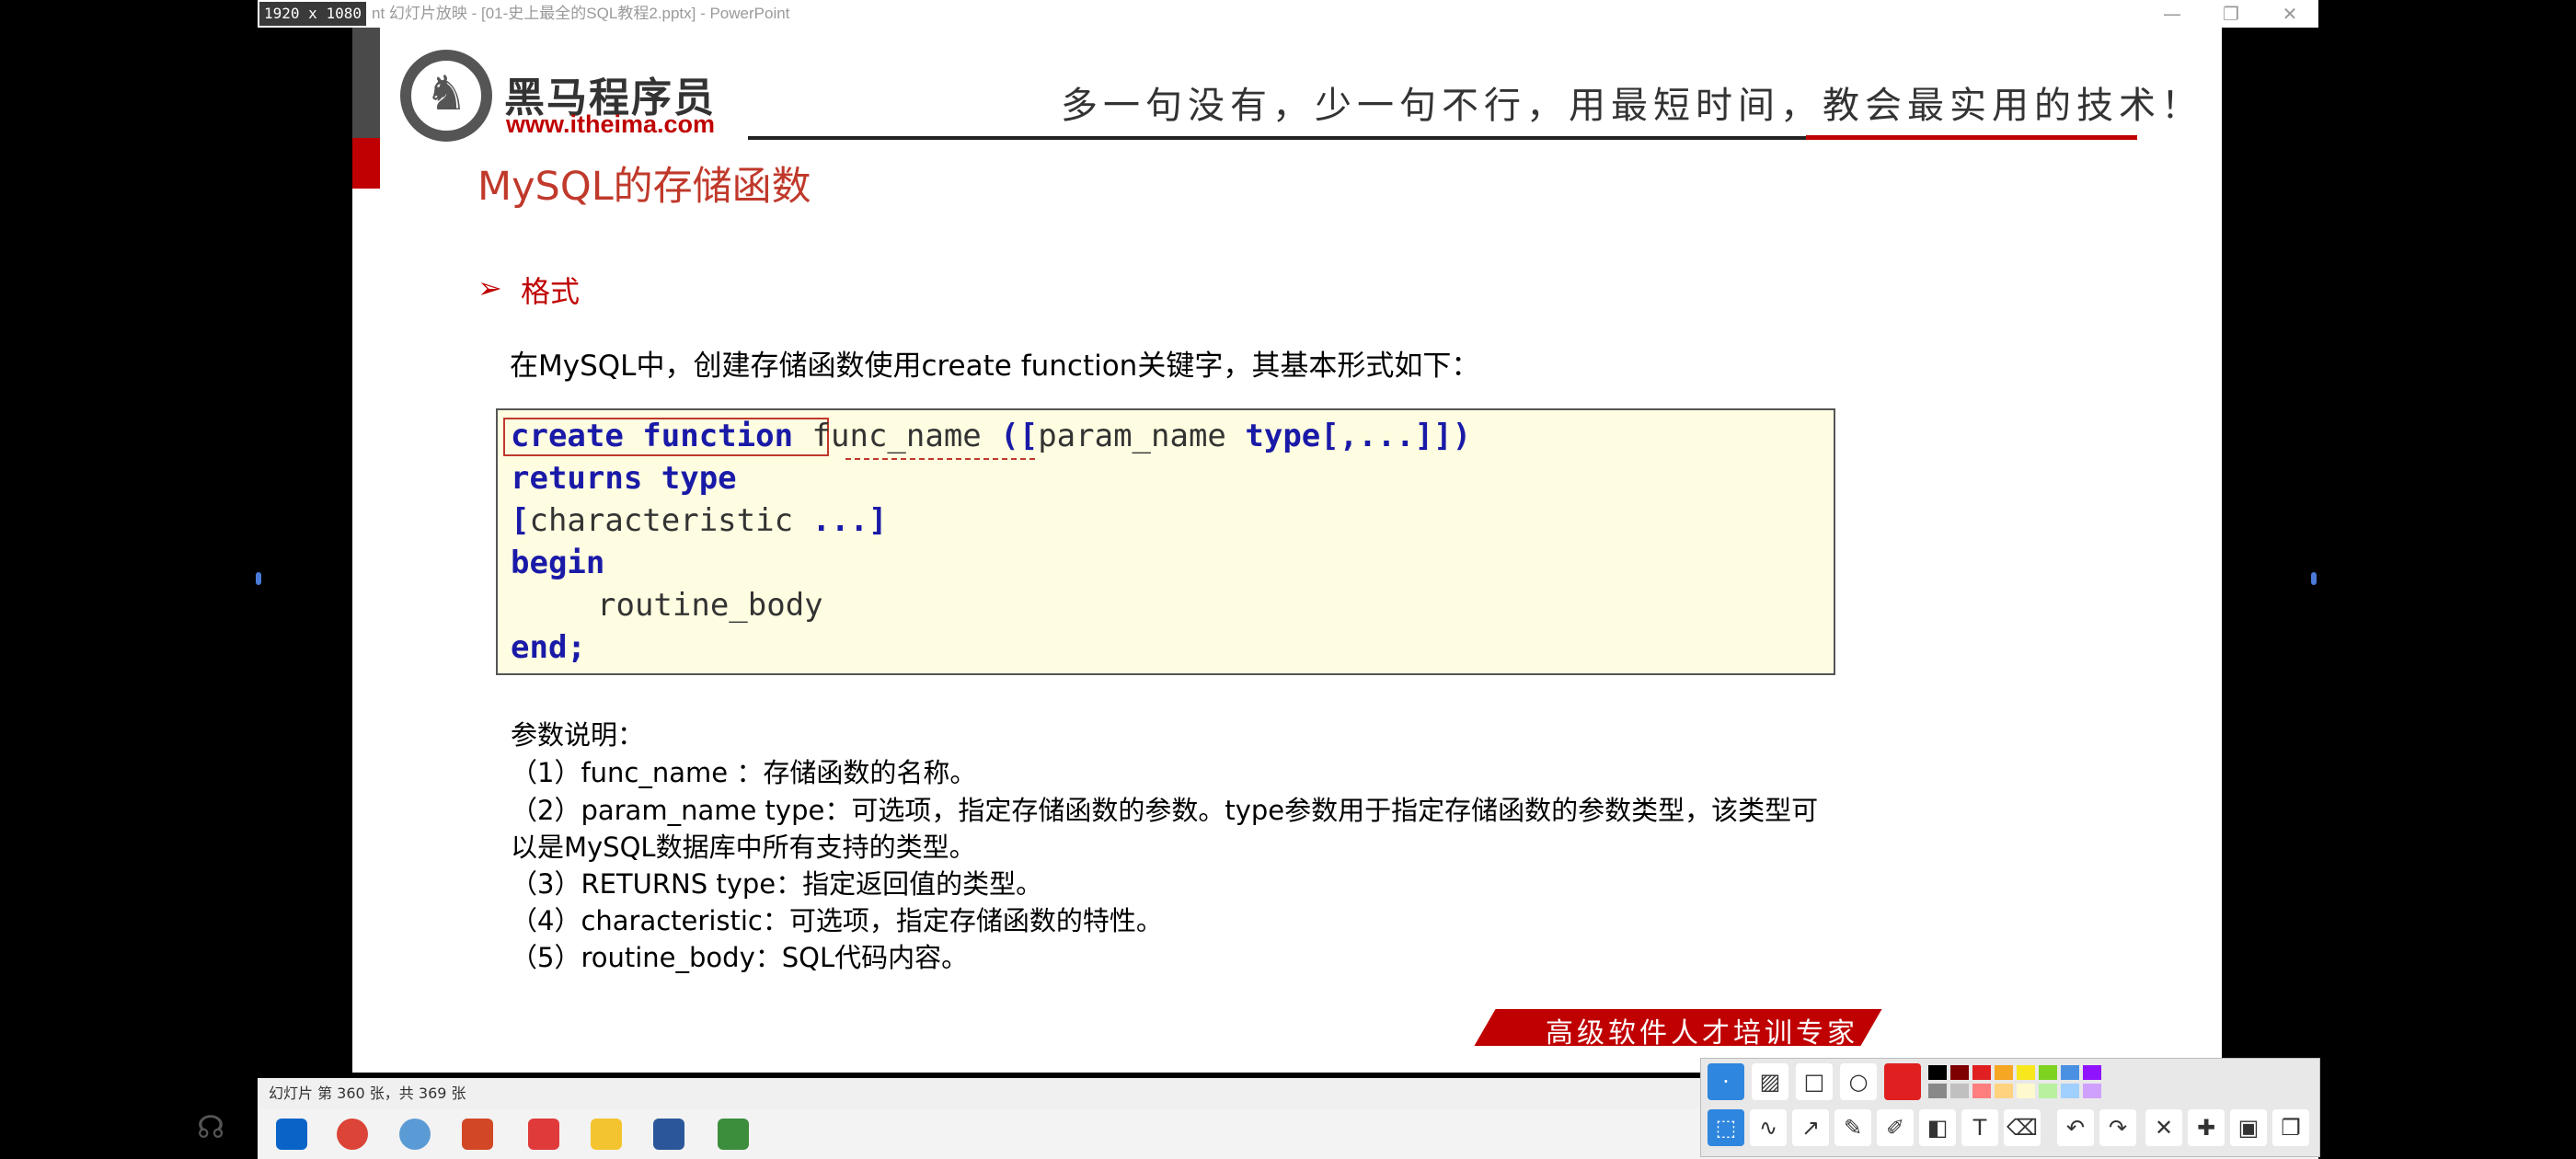 The width and height of the screenshot is (2576, 1159). Describe the element at coordinates (1284, 138) in the screenshot. I see `header-divider` at that location.